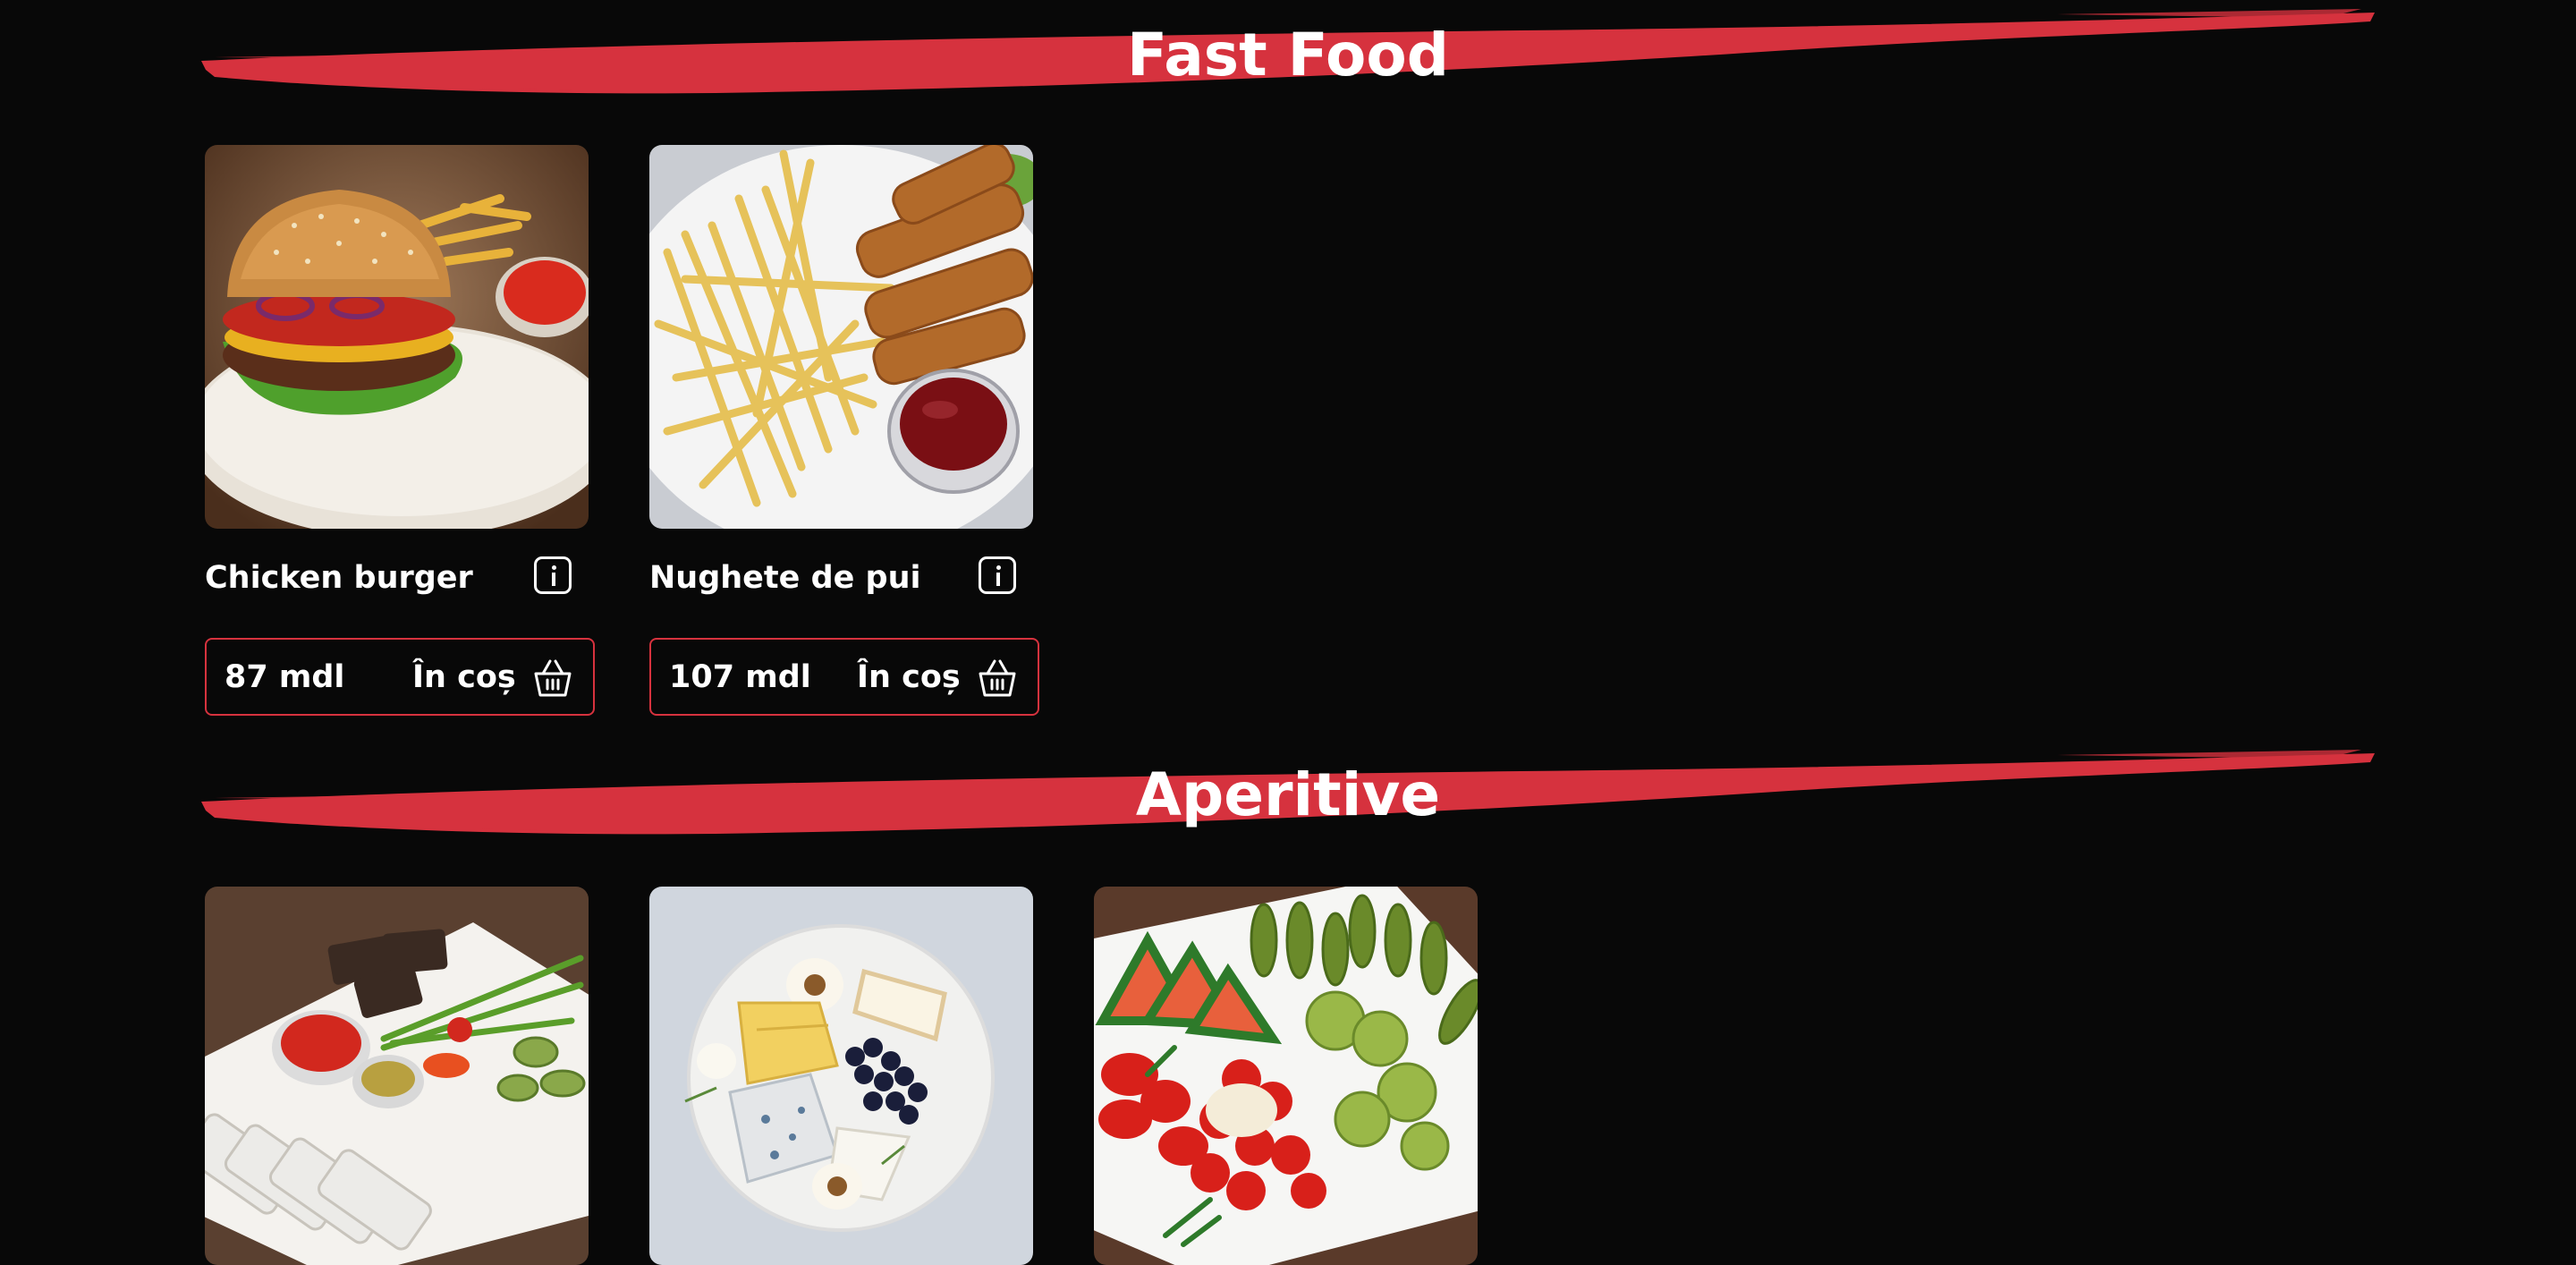 This screenshot has width=2576, height=1265. Describe the element at coordinates (397, 337) in the screenshot. I see `burger-photo` at that location.